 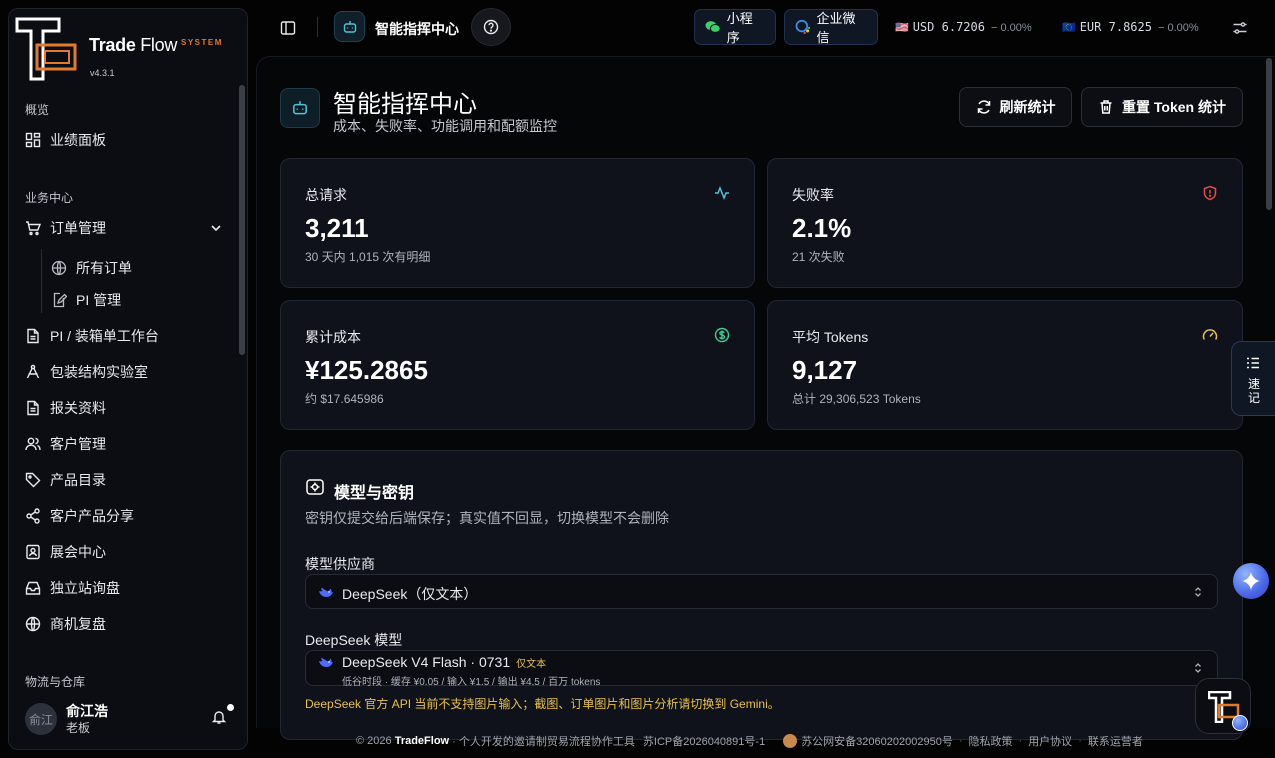 I want to click on wecom-icon, so click(x=803, y=26).